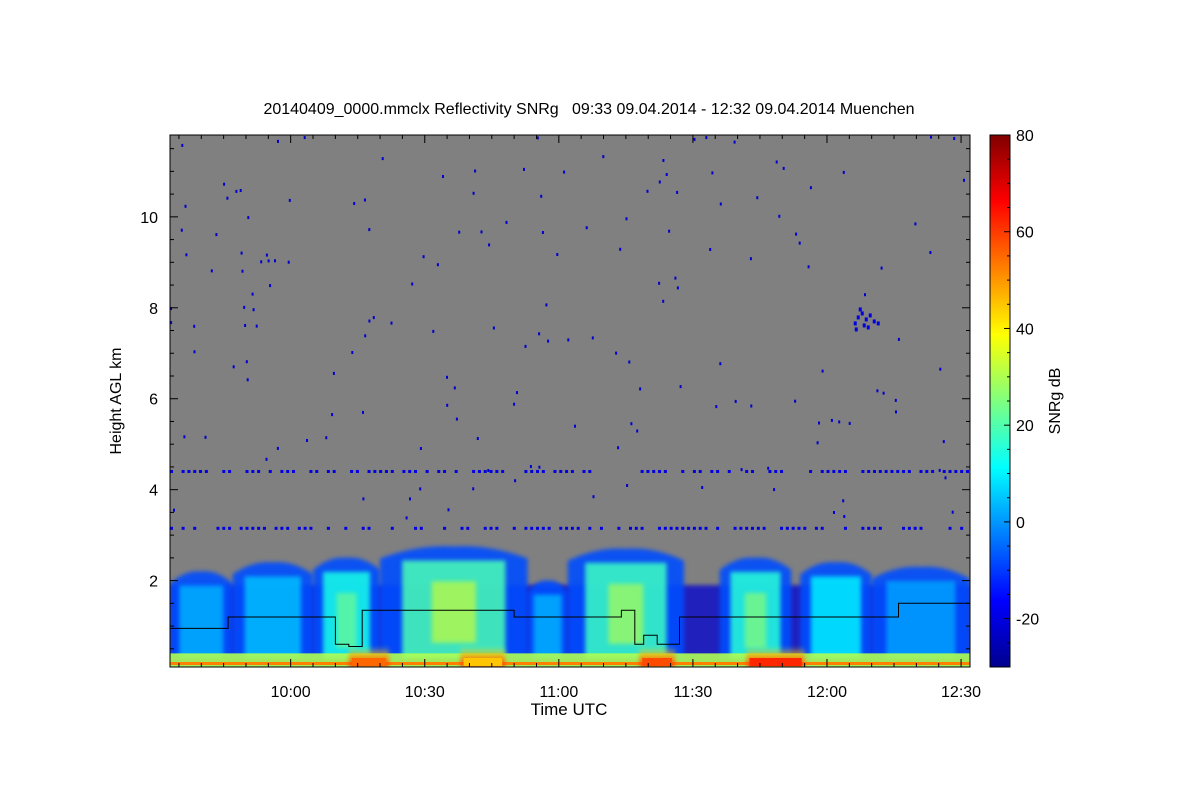 The image size is (1200, 800). I want to click on surface-max-core, so click(657, 662).